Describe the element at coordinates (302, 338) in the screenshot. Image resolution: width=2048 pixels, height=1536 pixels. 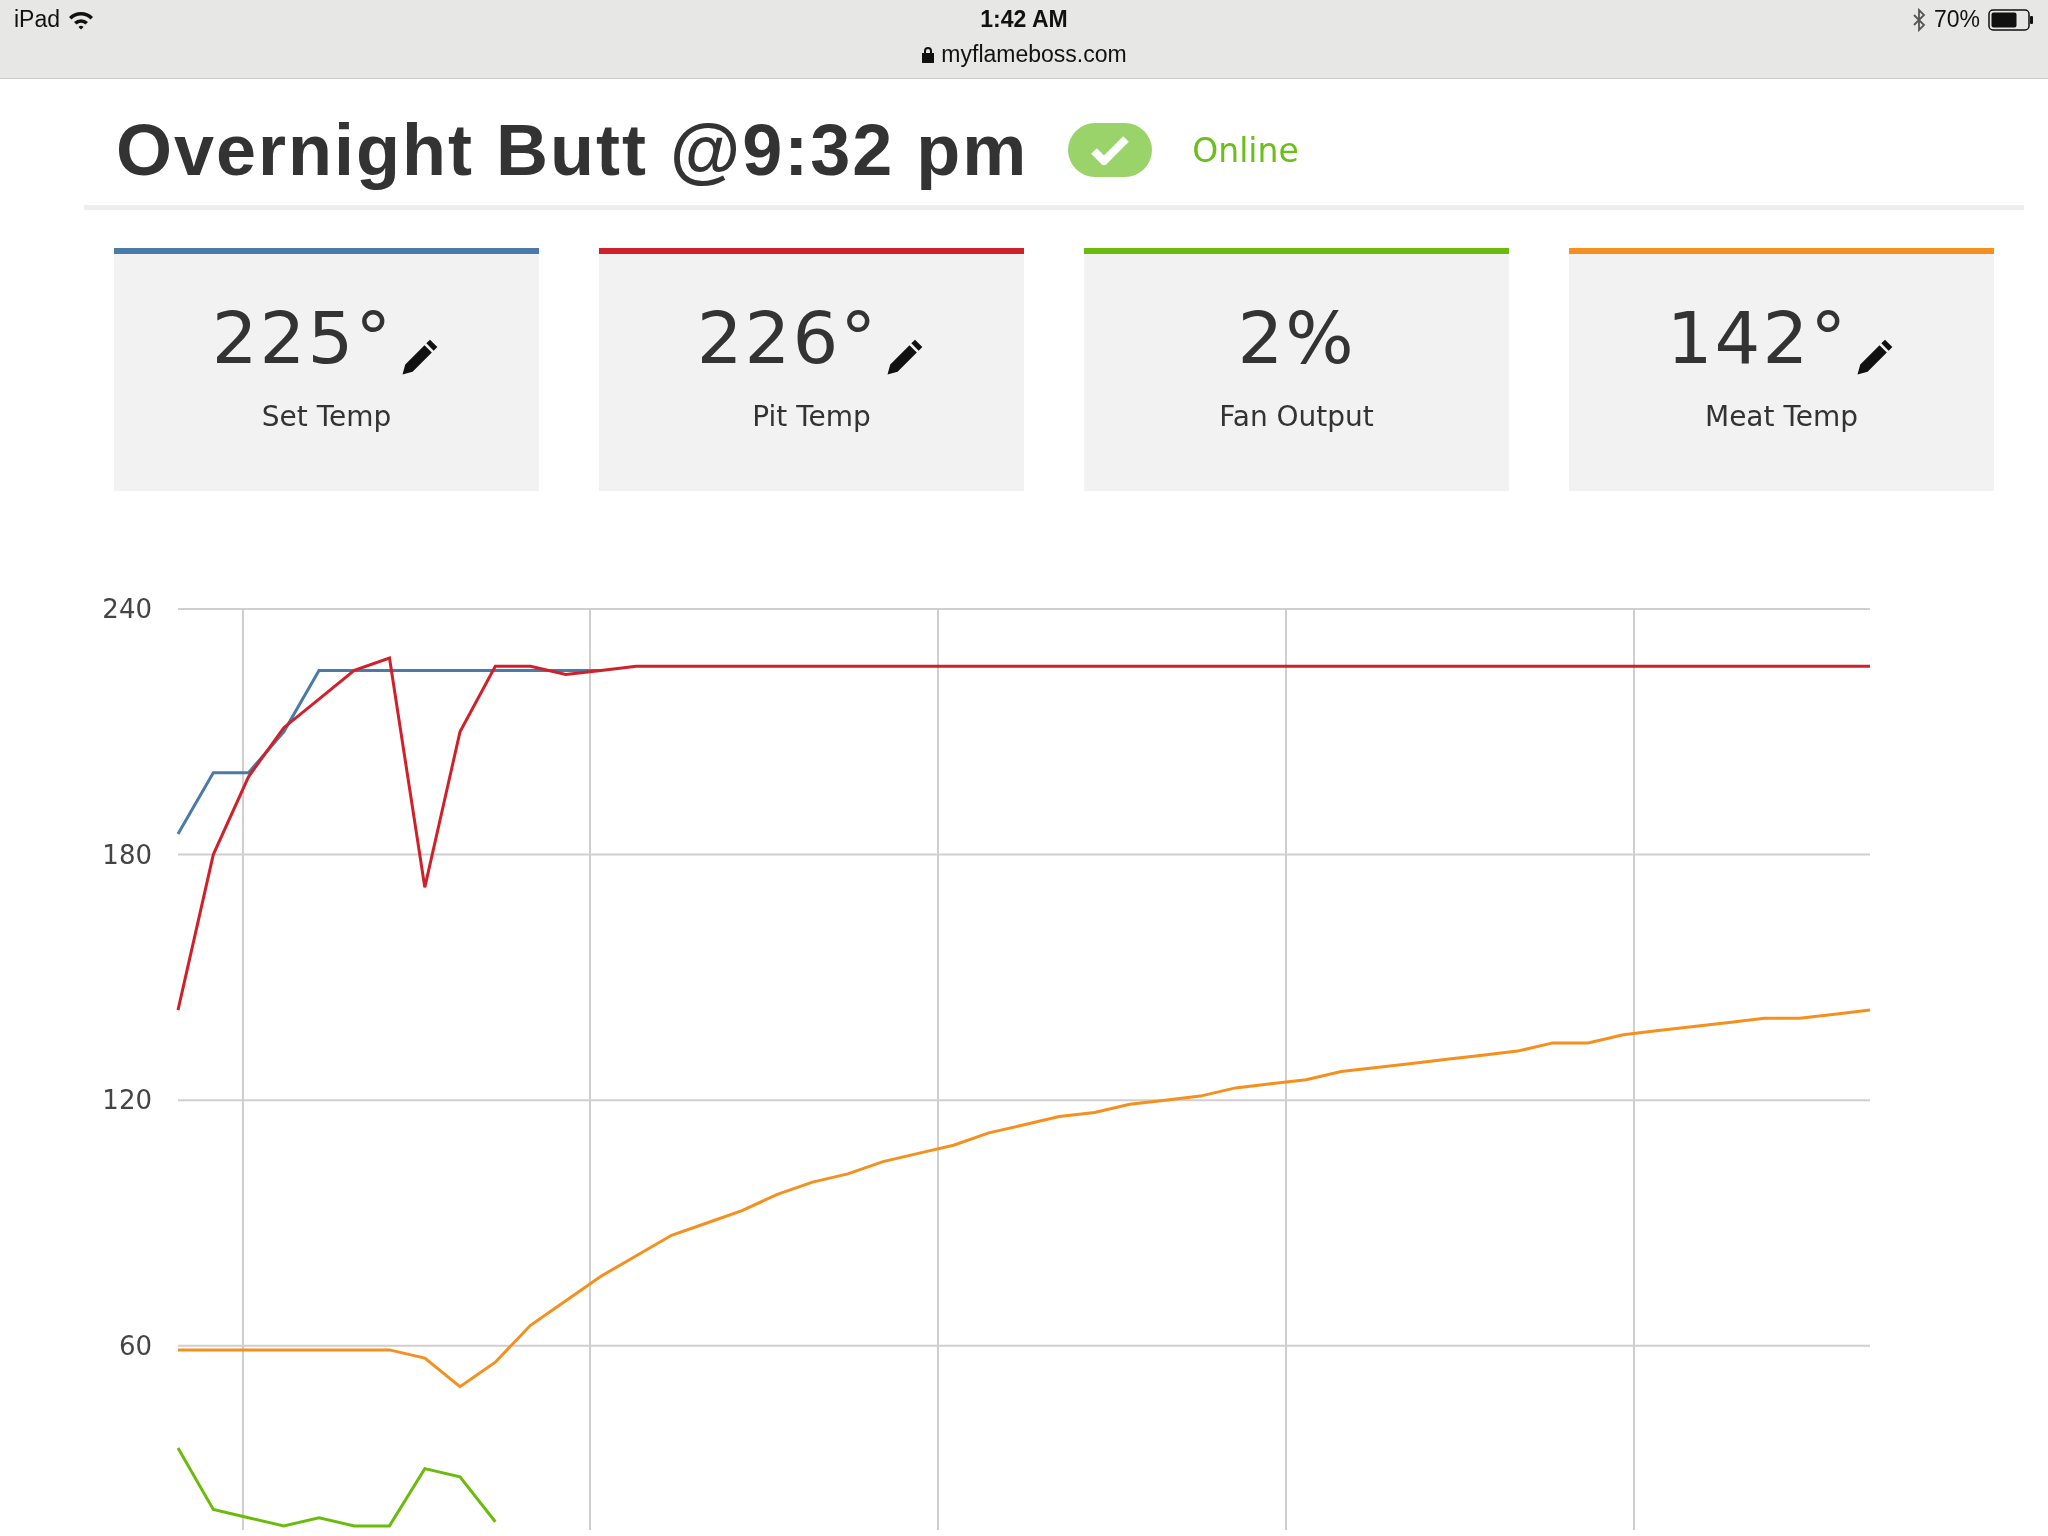
I see `stat-value: 225°` at that location.